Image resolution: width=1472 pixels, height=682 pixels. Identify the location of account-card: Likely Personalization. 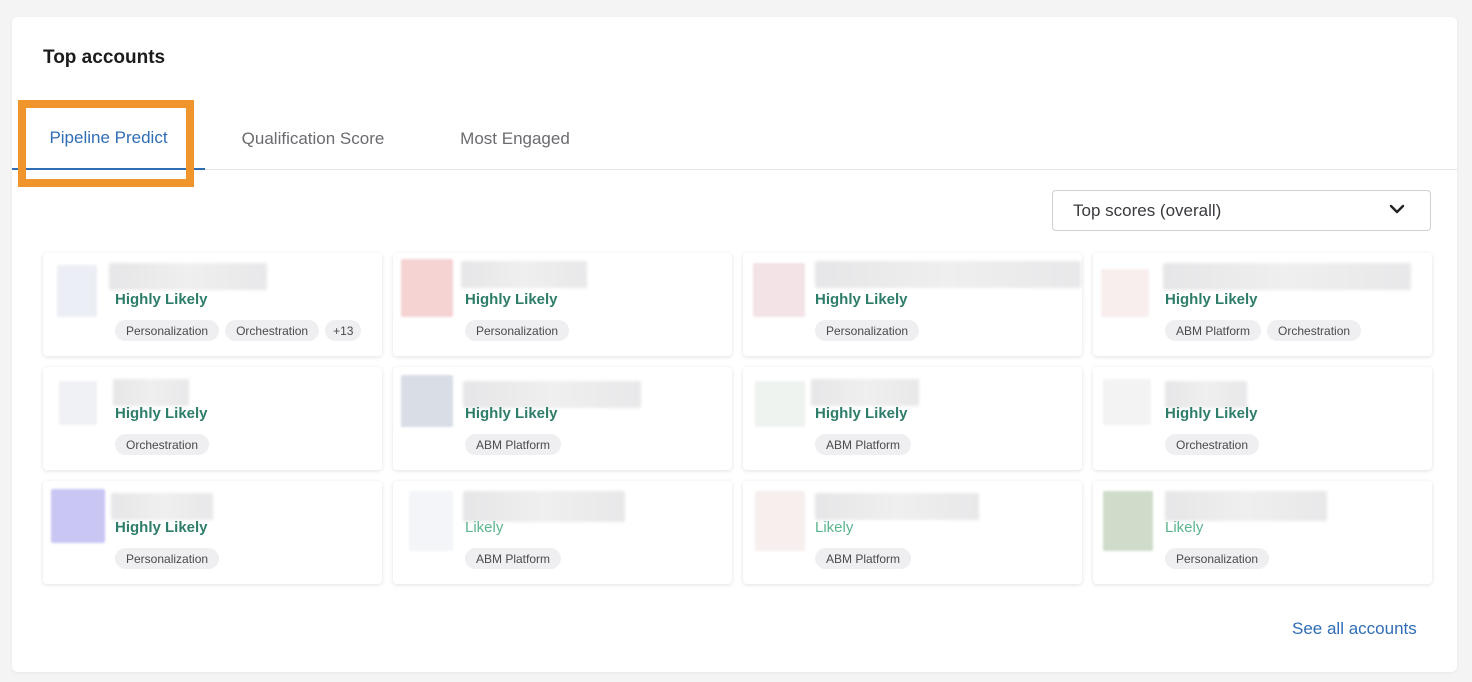
(1262, 532).